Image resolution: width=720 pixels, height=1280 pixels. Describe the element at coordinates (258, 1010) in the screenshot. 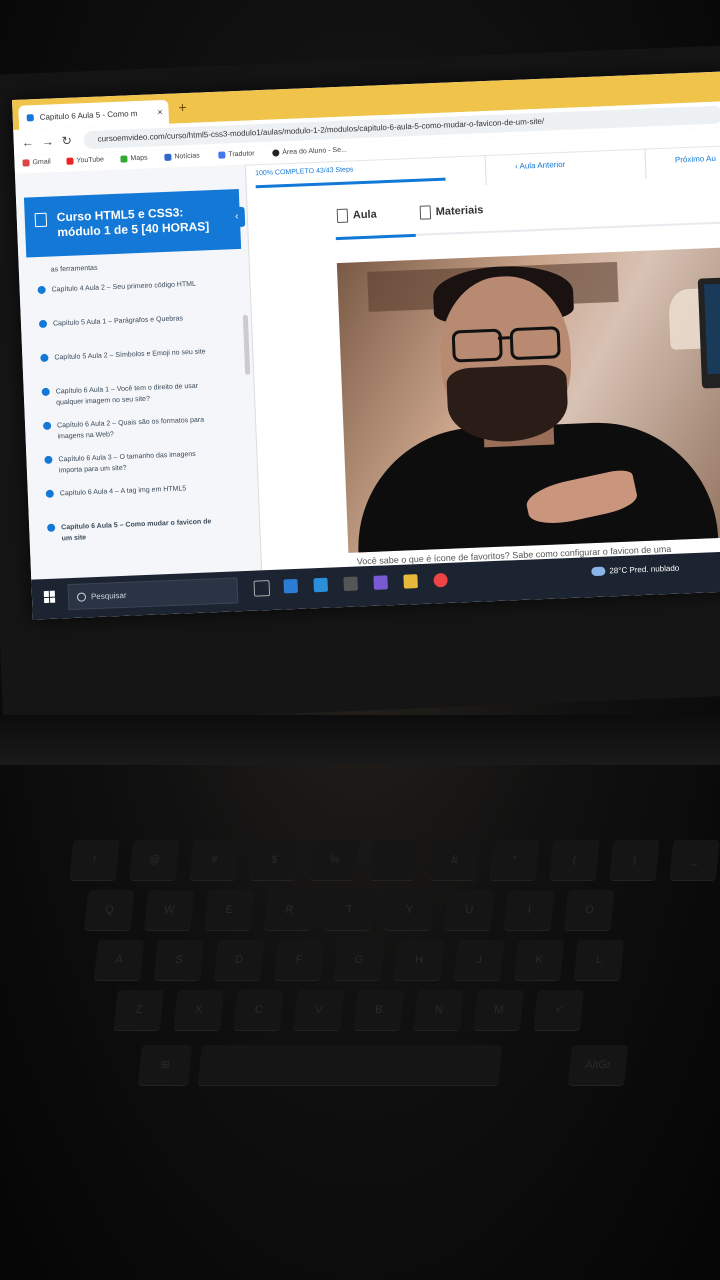

I see `keyboard-key: C` at that location.